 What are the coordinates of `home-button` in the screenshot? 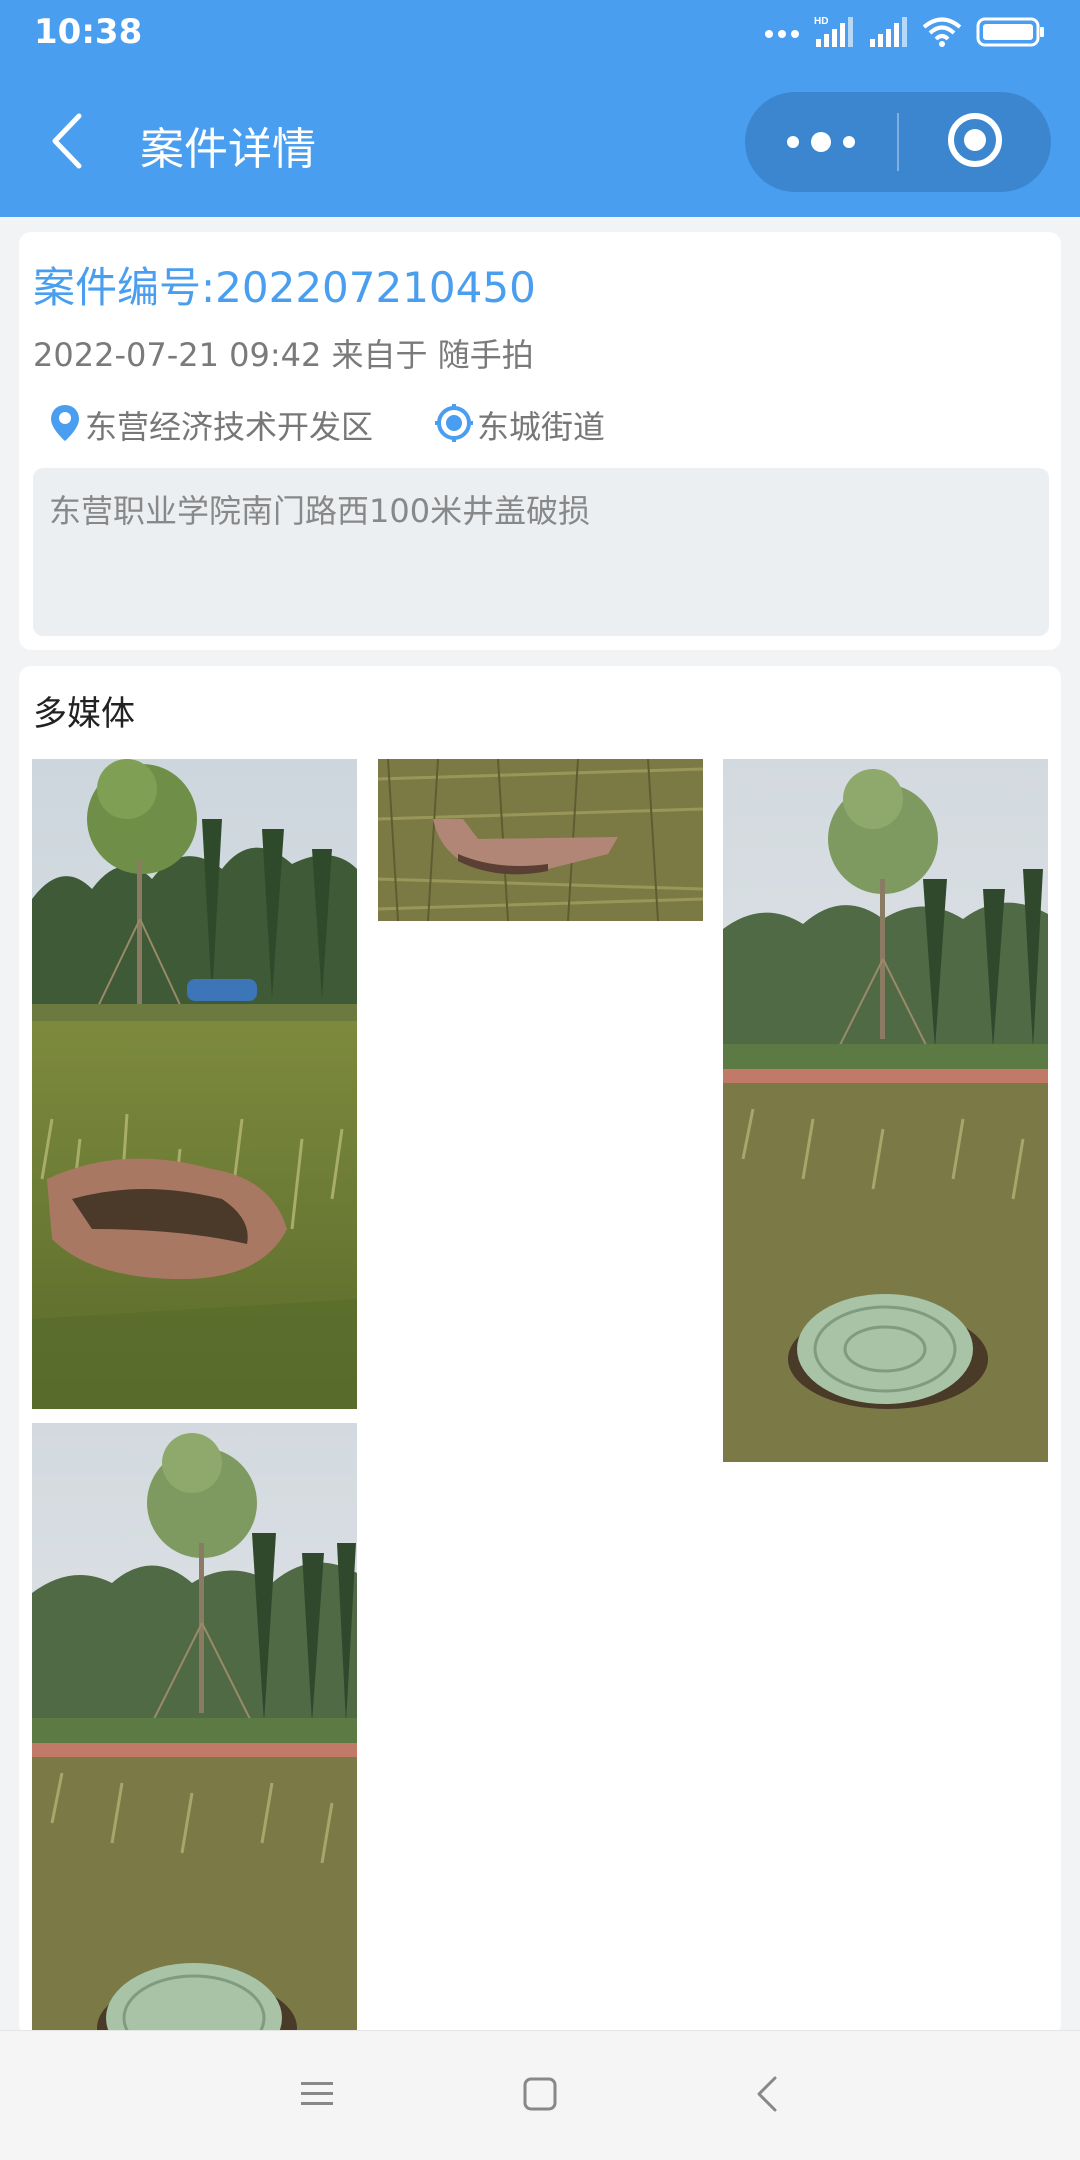 It's located at (540, 2096).